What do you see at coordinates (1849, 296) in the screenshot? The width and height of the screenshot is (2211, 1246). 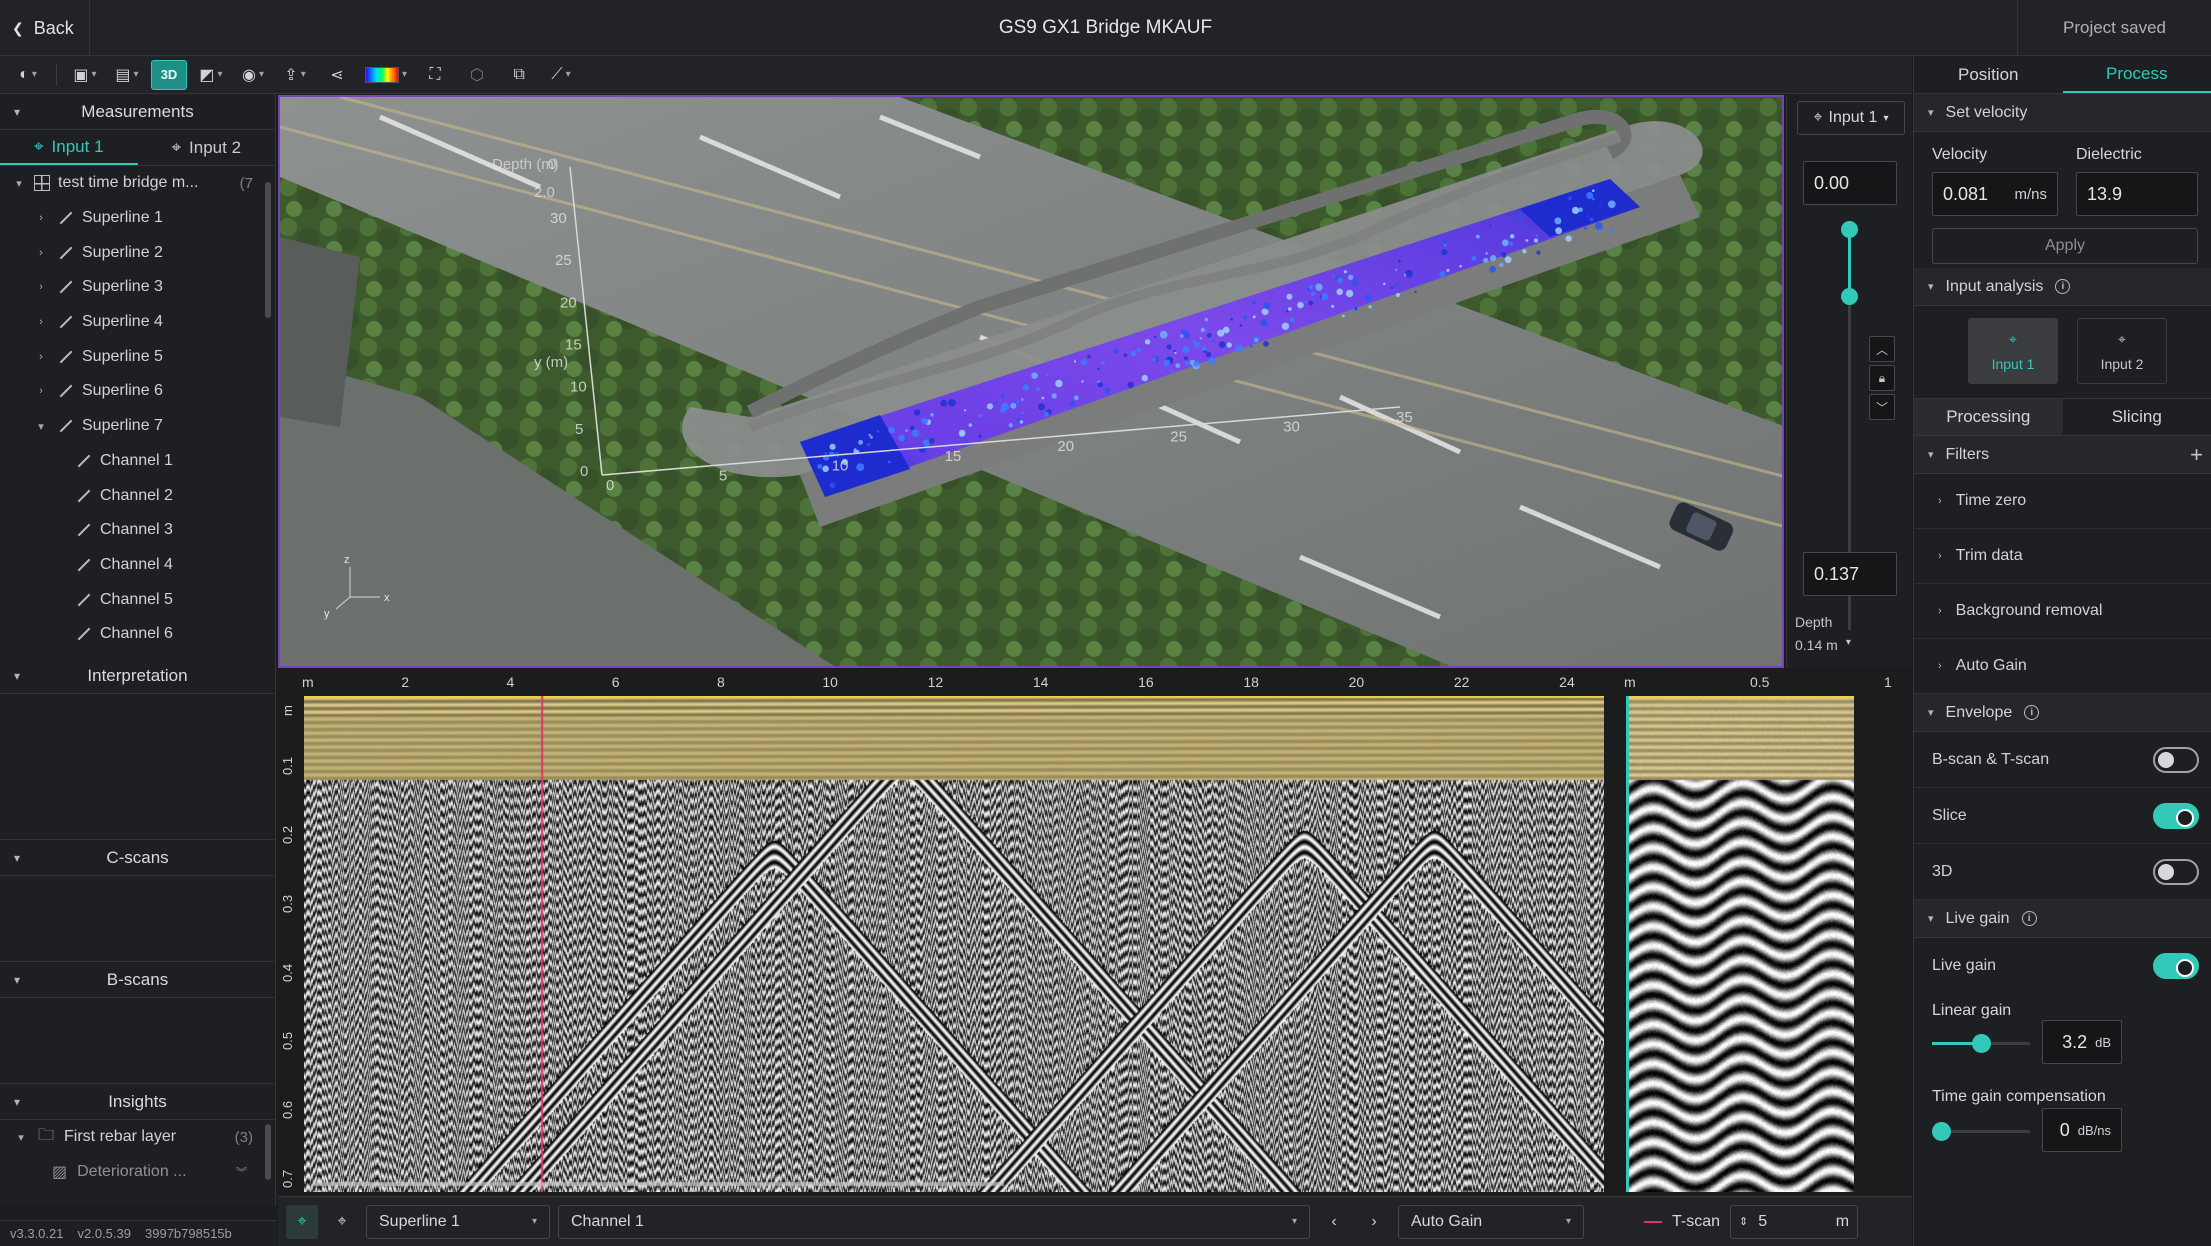 I see `depth-slider-bottom-handle` at bounding box center [1849, 296].